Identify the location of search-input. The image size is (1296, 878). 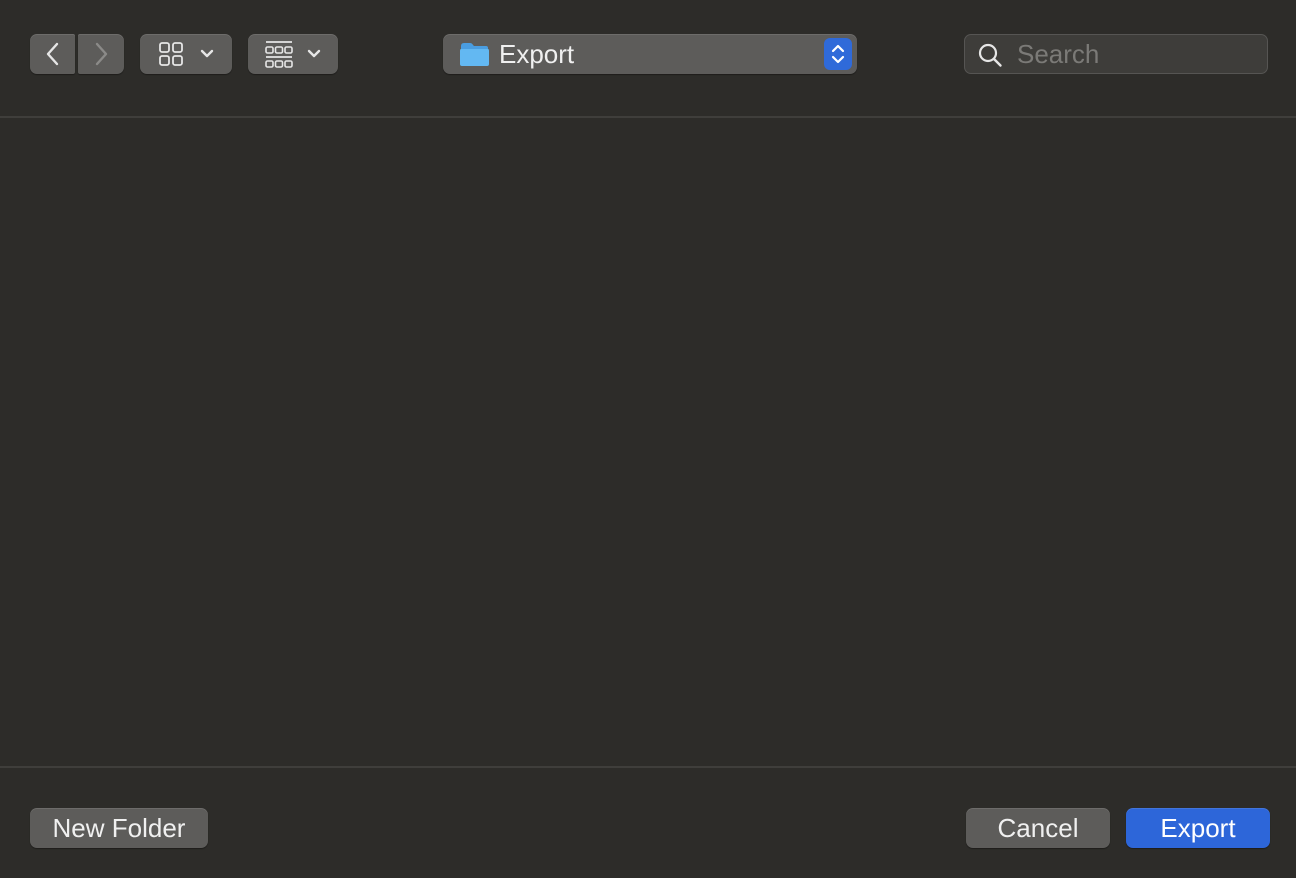
(1137, 54).